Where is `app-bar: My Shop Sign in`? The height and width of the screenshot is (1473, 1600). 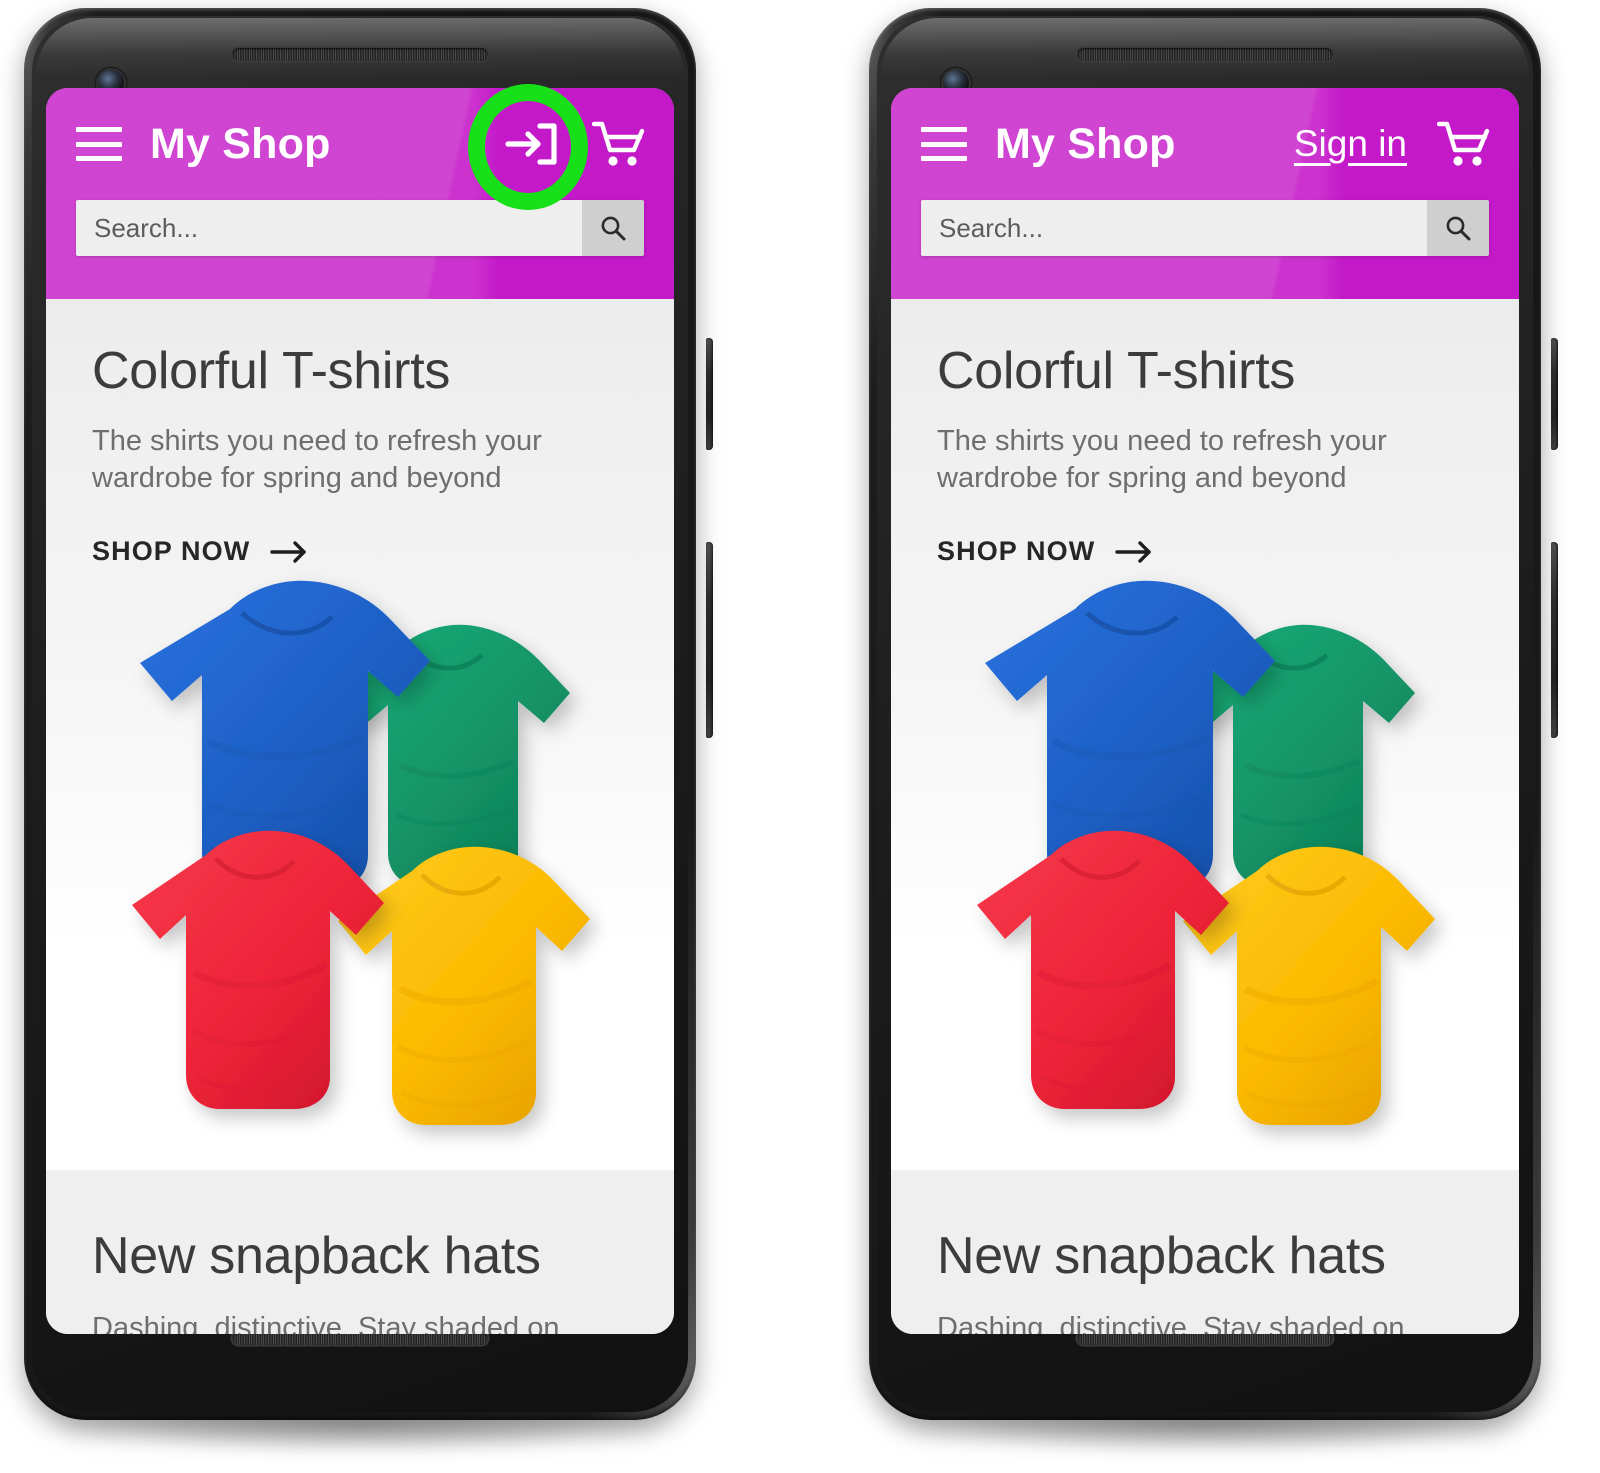 app-bar: My Shop Sign in is located at coordinates (1205, 193).